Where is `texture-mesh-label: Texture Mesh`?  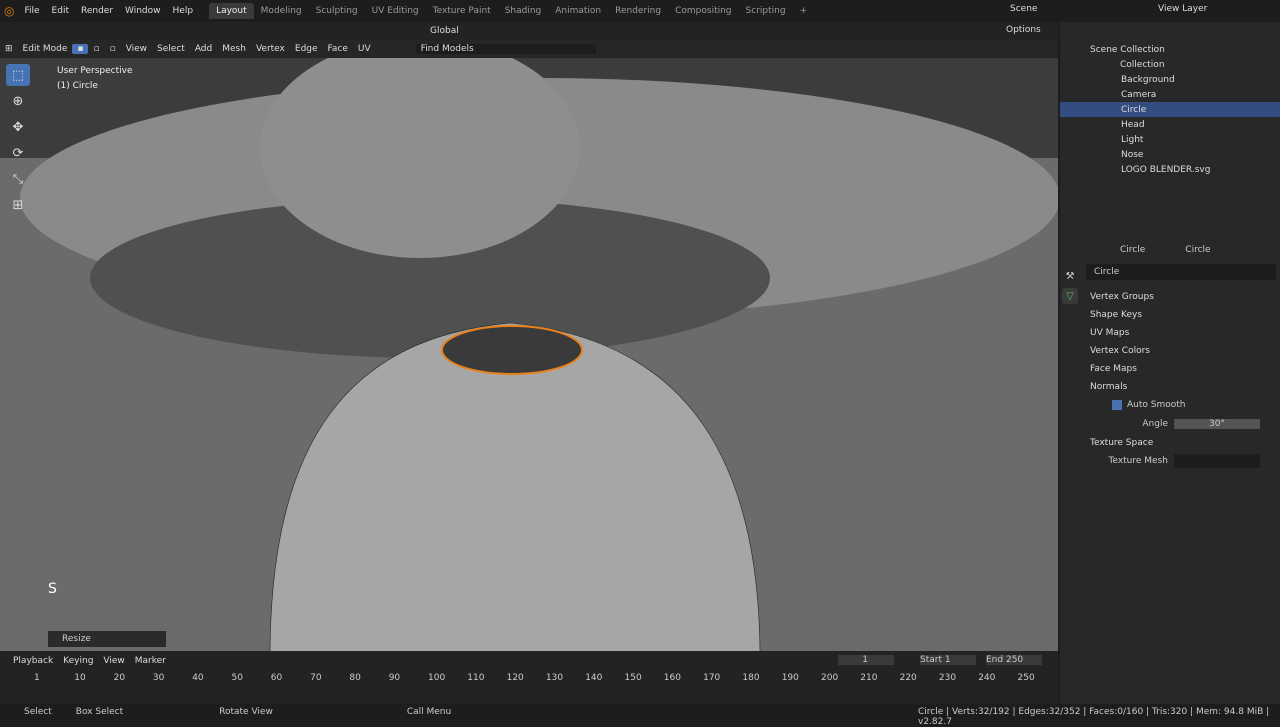 texture-mesh-label: Texture Mesh is located at coordinates (1138, 461).